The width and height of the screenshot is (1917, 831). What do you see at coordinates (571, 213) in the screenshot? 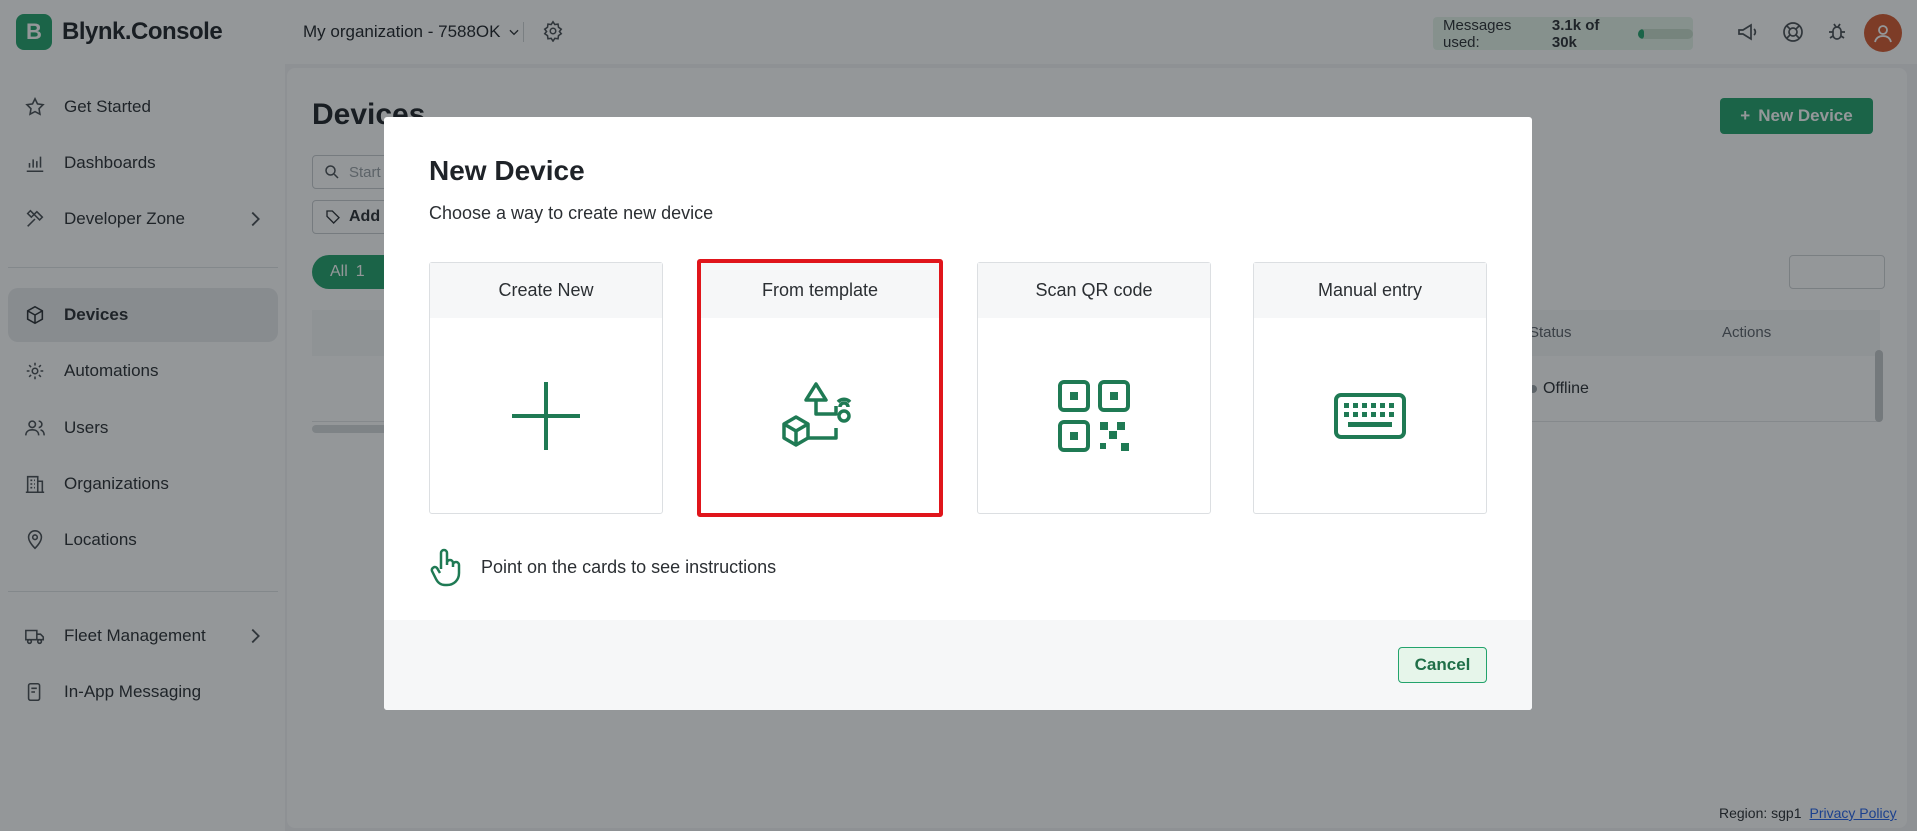
I see `modal-subtitle: Choose a way to create new device` at bounding box center [571, 213].